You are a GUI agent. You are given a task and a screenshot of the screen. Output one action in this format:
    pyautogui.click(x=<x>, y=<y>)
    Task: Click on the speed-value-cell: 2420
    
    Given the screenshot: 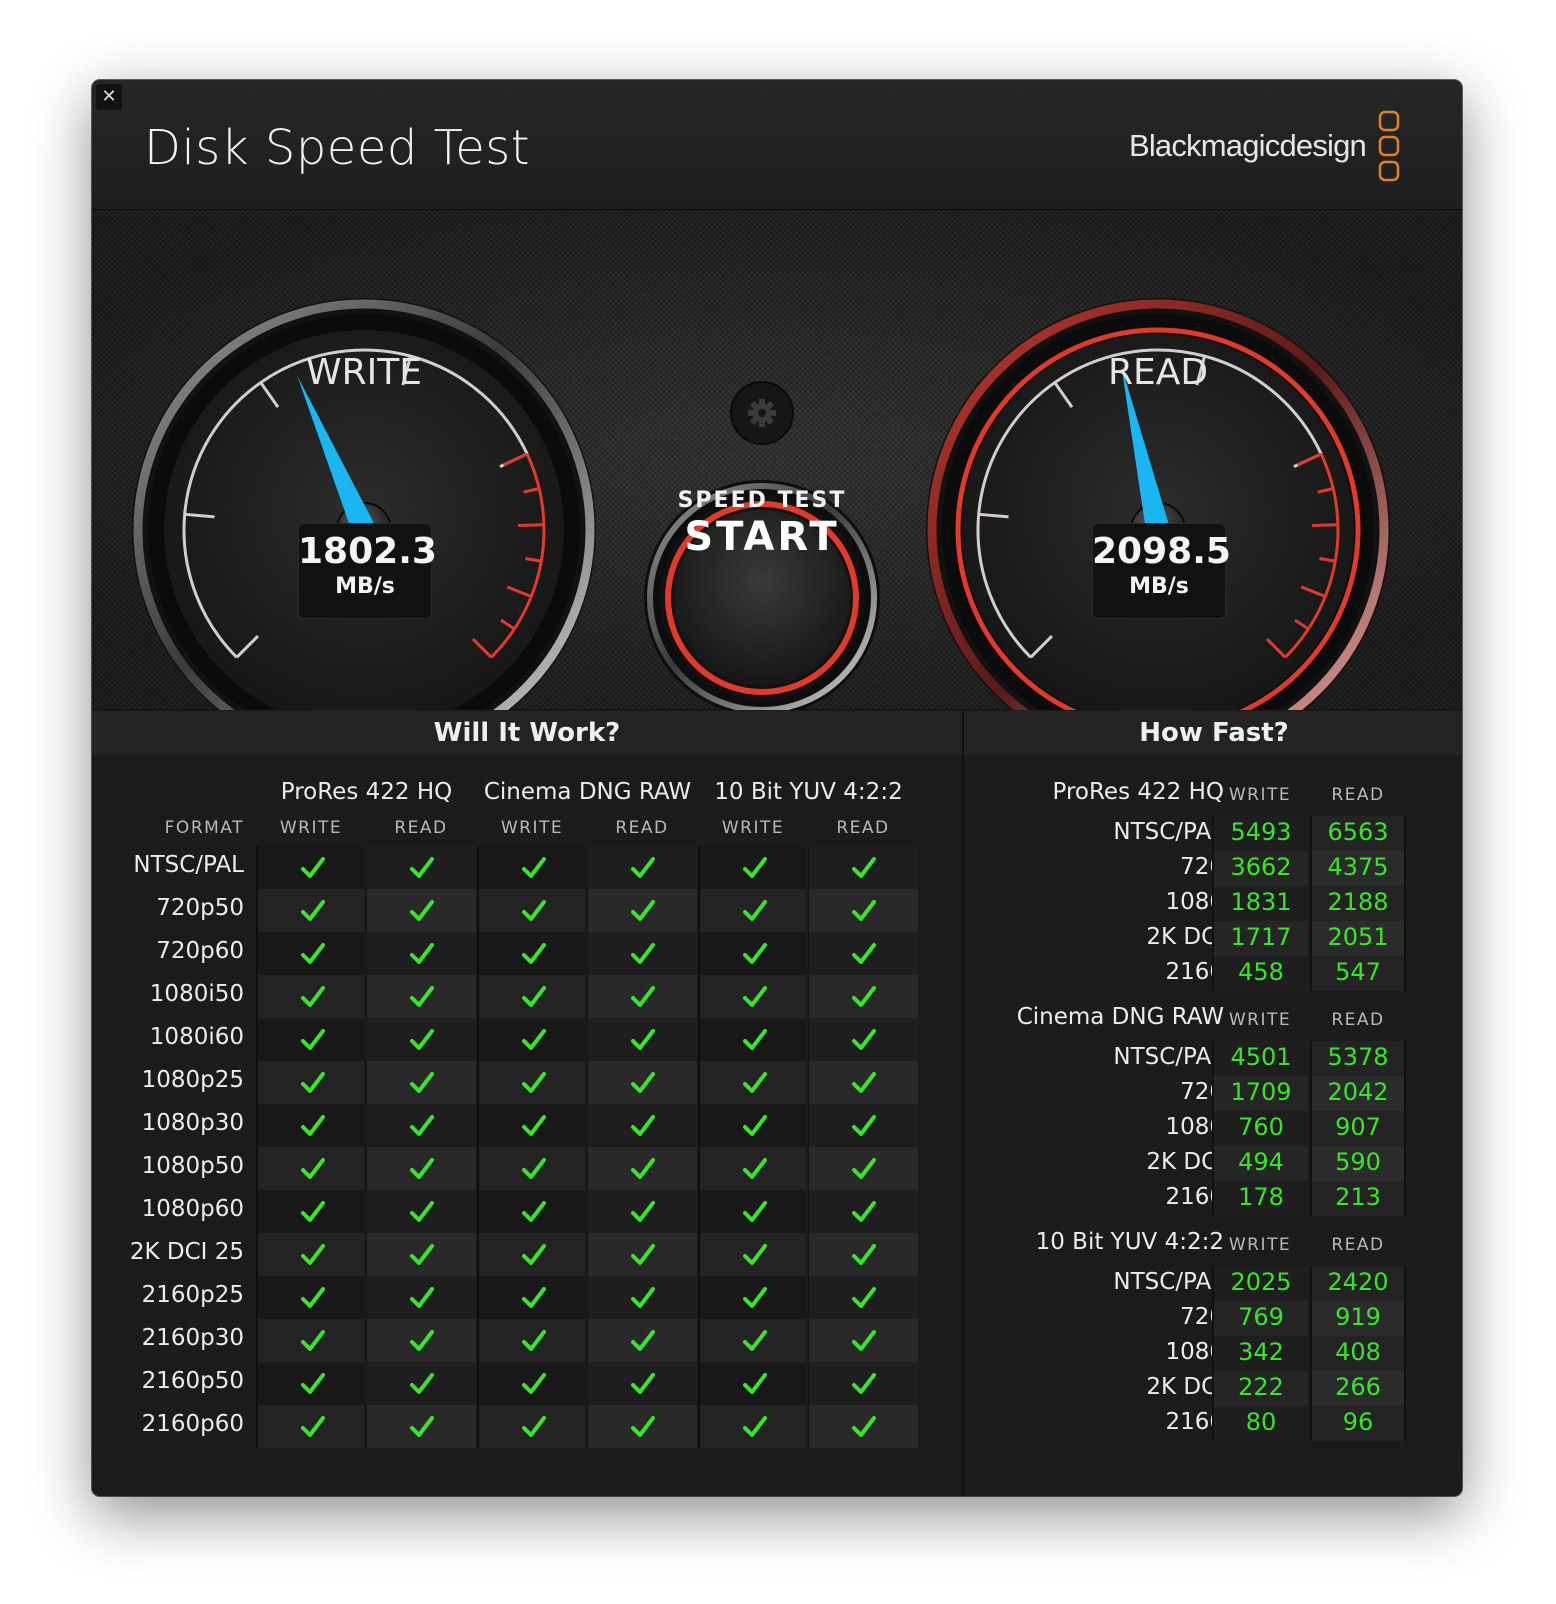 What is the action you would take?
    pyautogui.click(x=1358, y=1283)
    